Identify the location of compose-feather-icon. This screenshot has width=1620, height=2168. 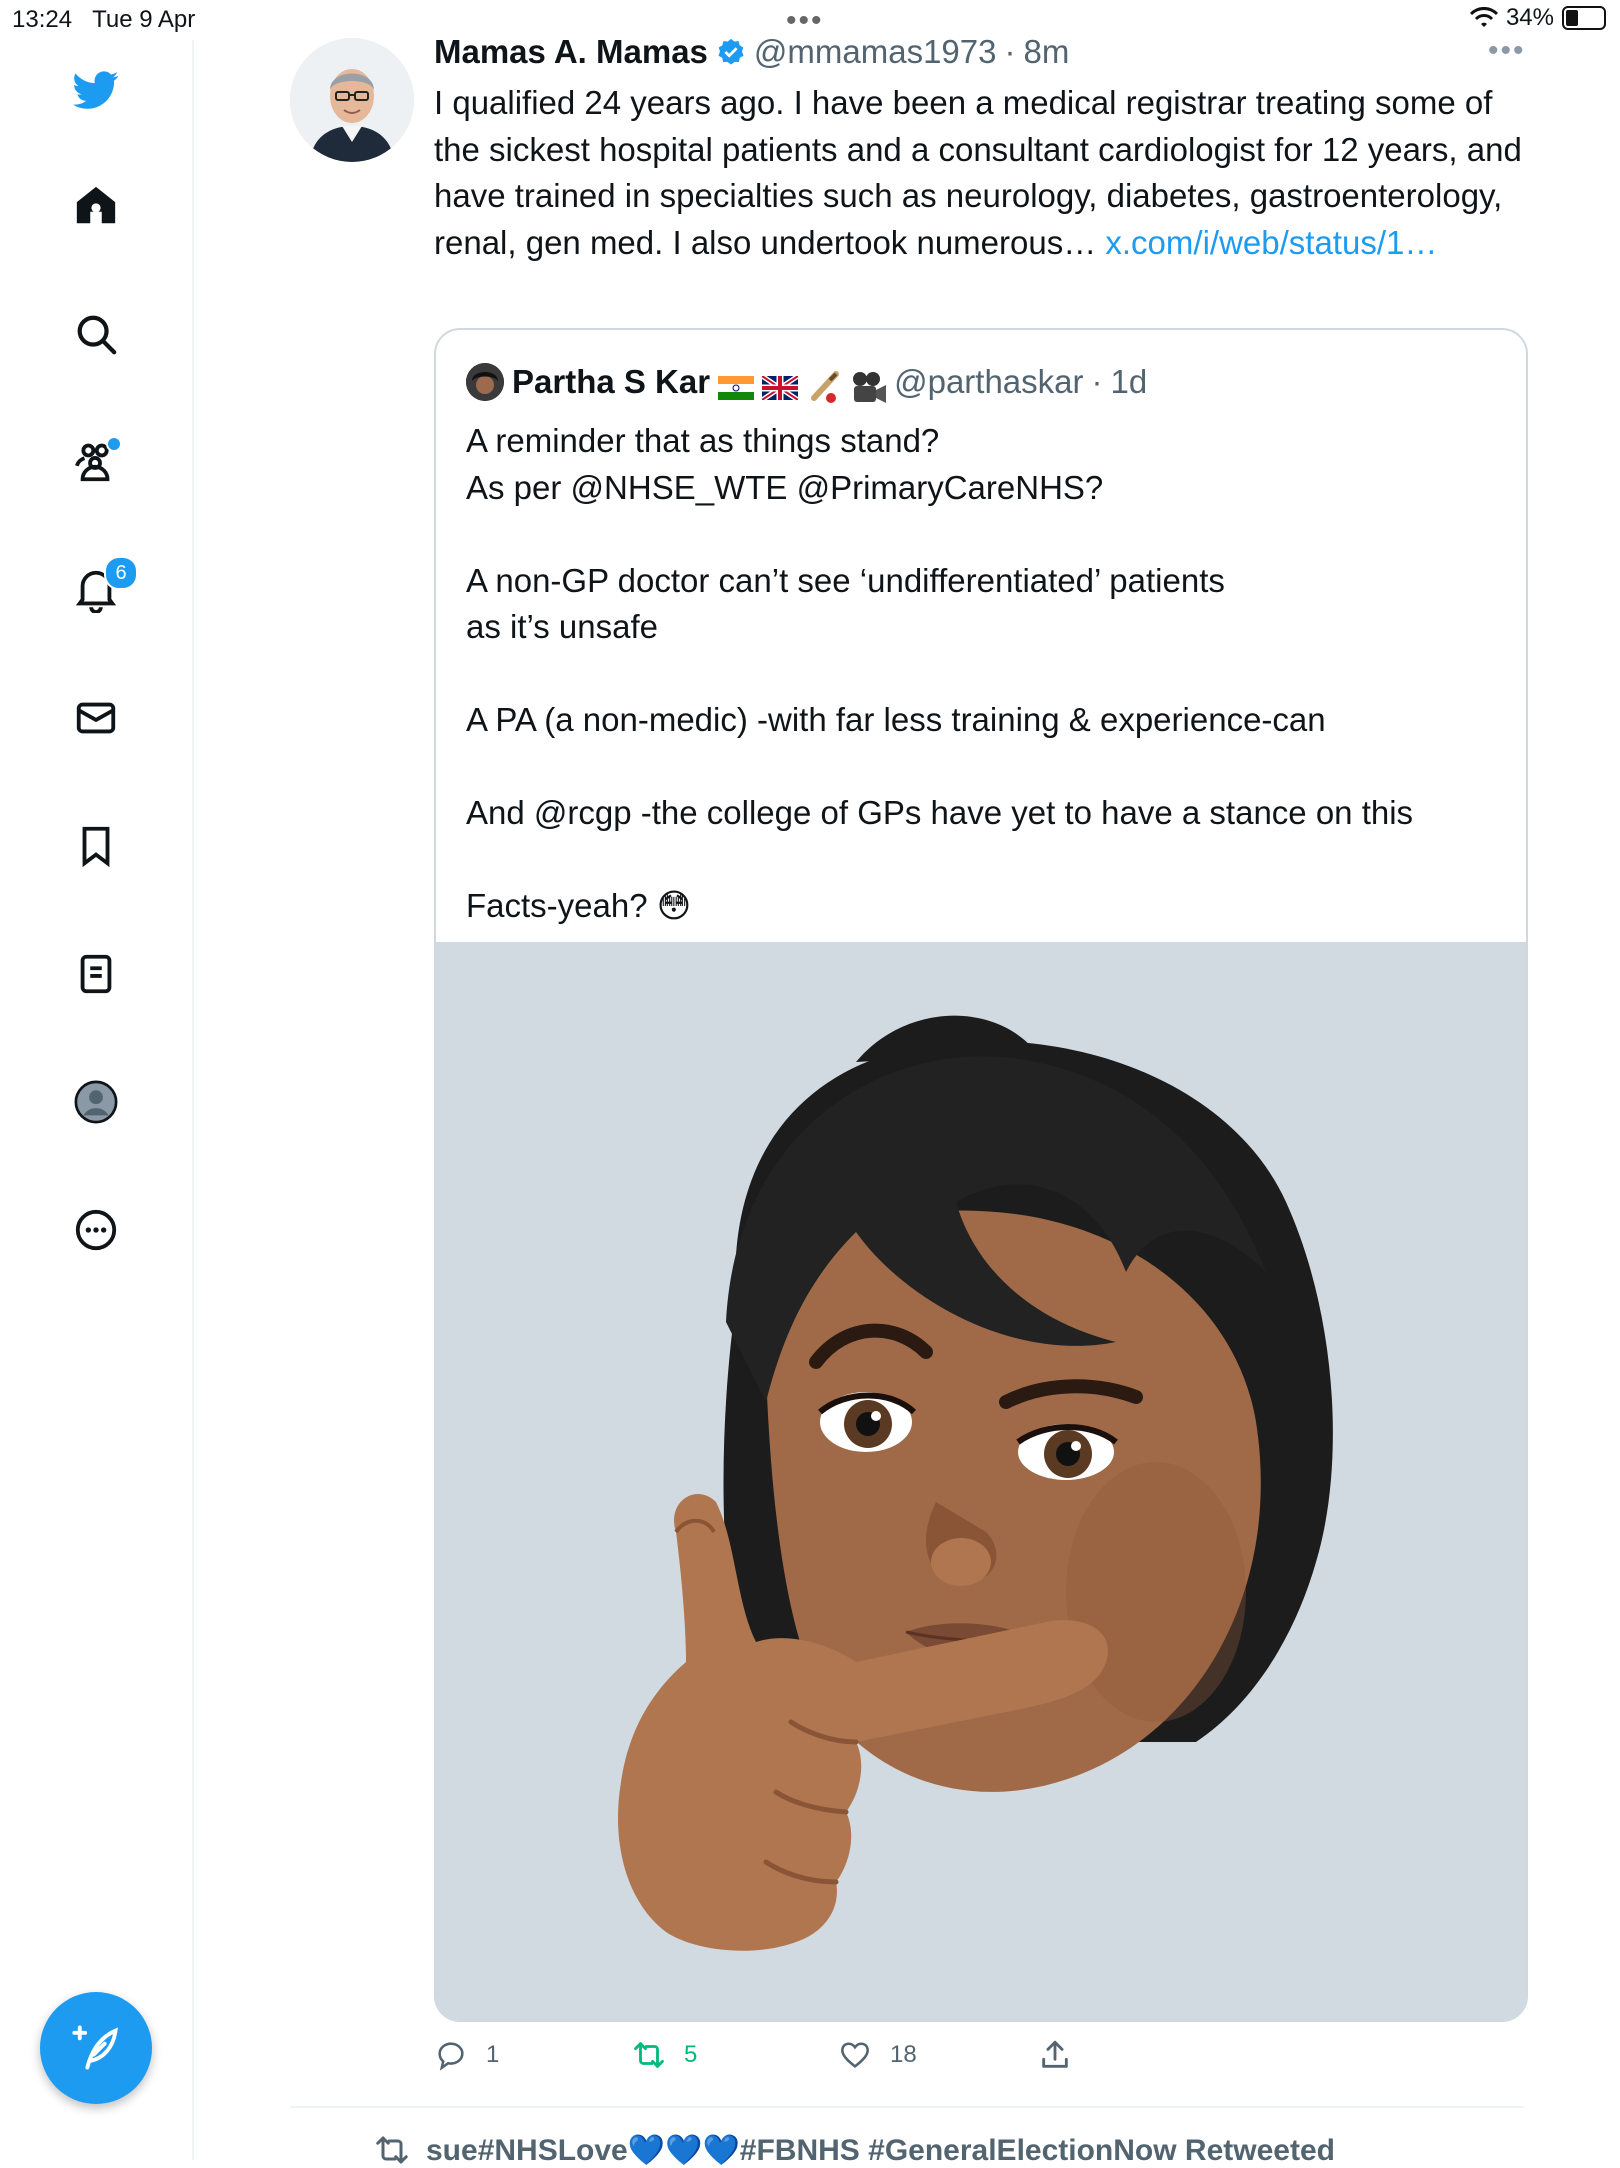
(95, 2047).